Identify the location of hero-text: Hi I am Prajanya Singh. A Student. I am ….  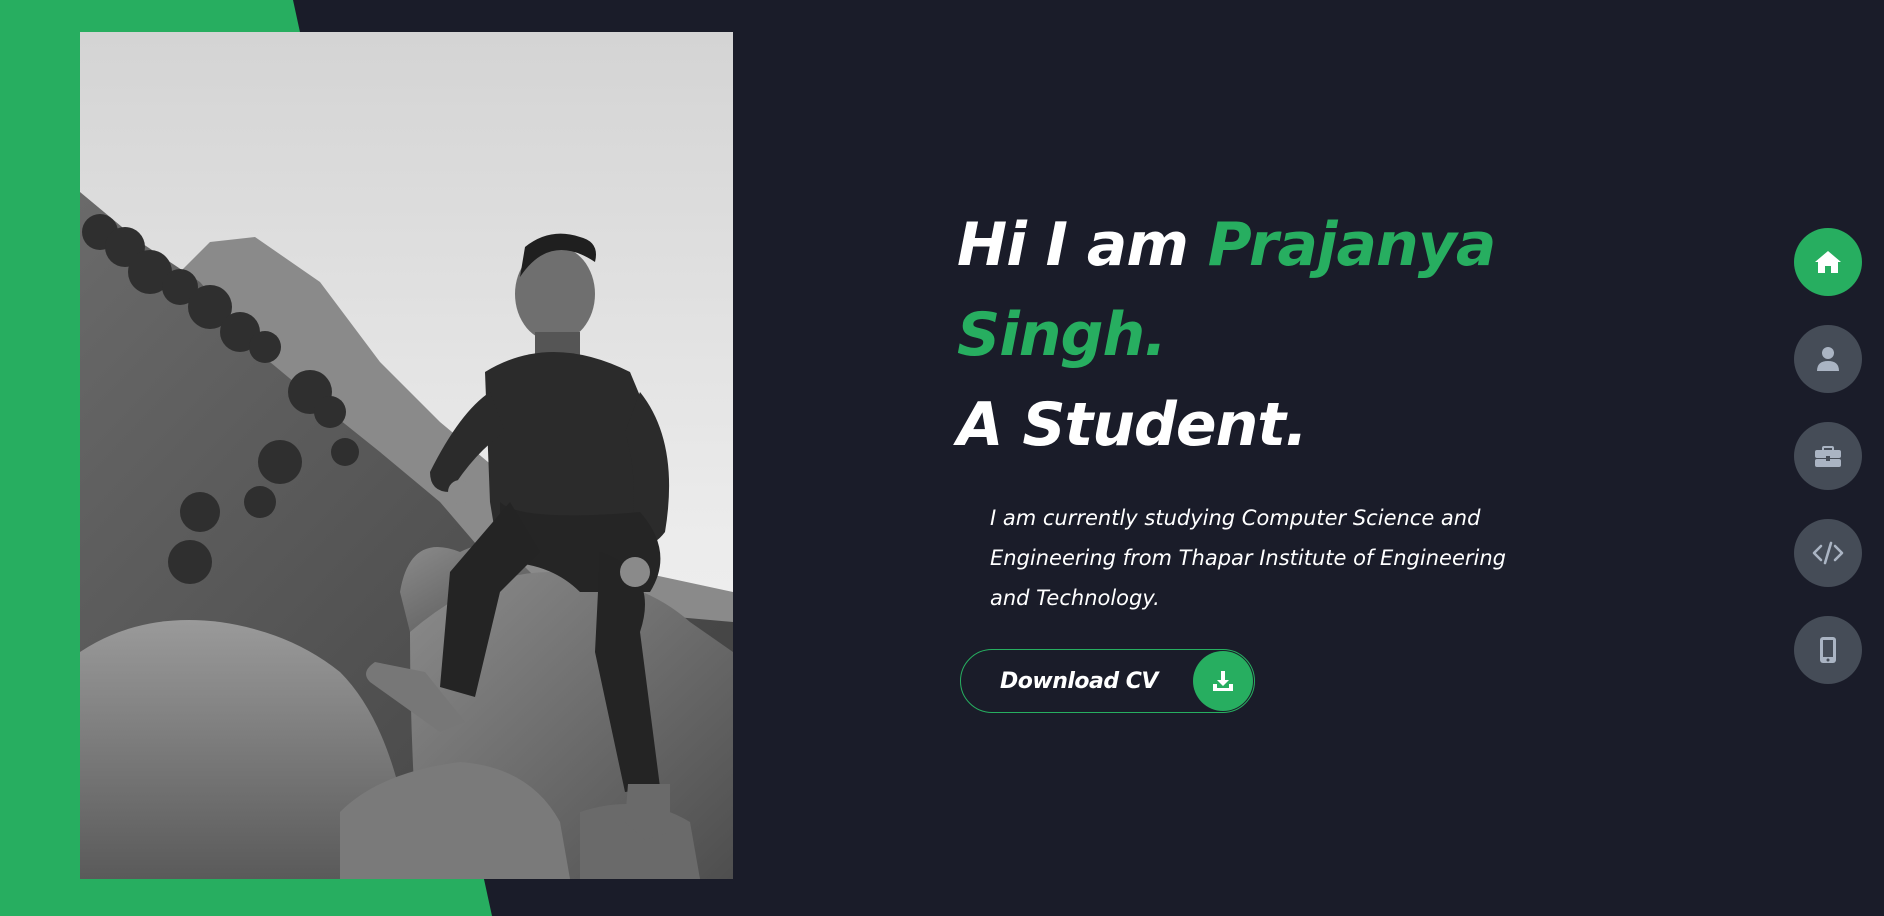
(1247, 409).